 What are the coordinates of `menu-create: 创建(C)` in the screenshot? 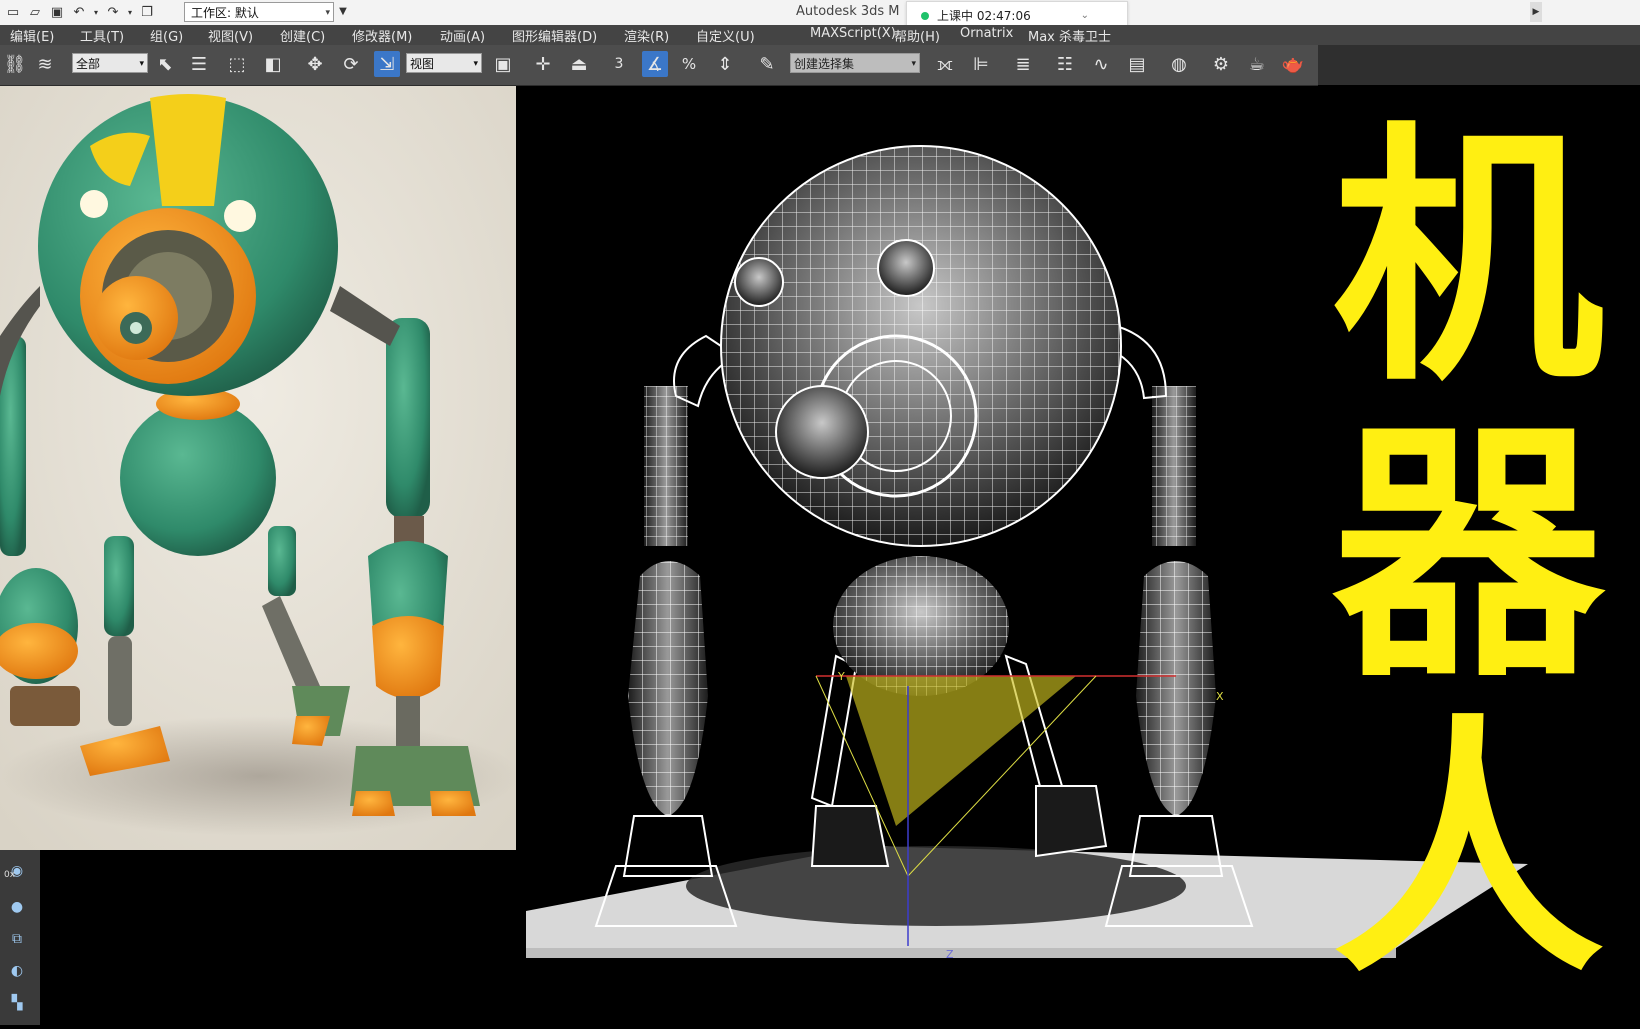 It's located at (302, 35).